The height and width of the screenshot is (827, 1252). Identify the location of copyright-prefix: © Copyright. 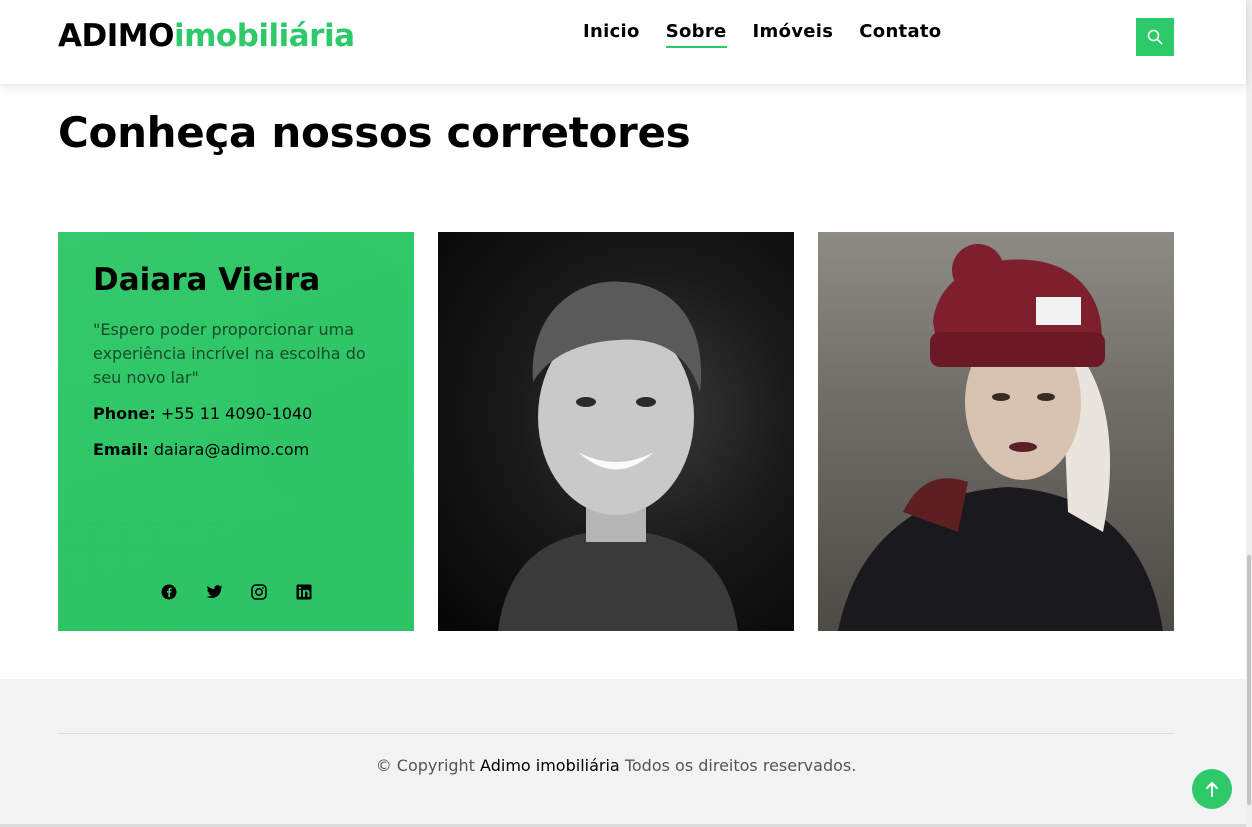
(425, 765).